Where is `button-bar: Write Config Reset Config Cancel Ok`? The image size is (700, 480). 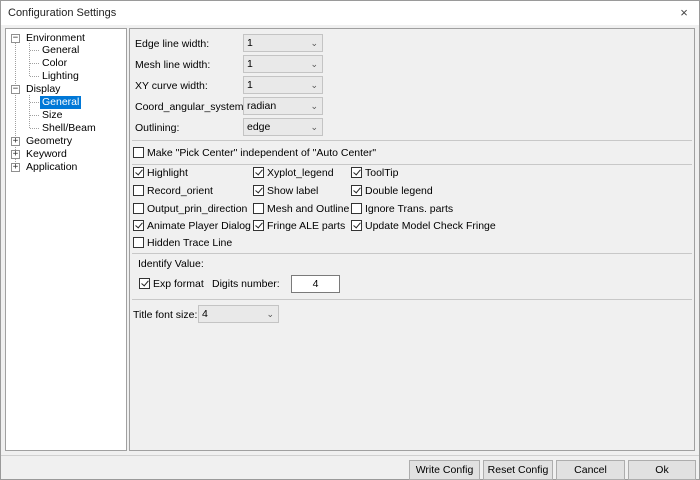
button-bar: Write Config Reset Config Cancel Ok is located at coordinates (350, 467).